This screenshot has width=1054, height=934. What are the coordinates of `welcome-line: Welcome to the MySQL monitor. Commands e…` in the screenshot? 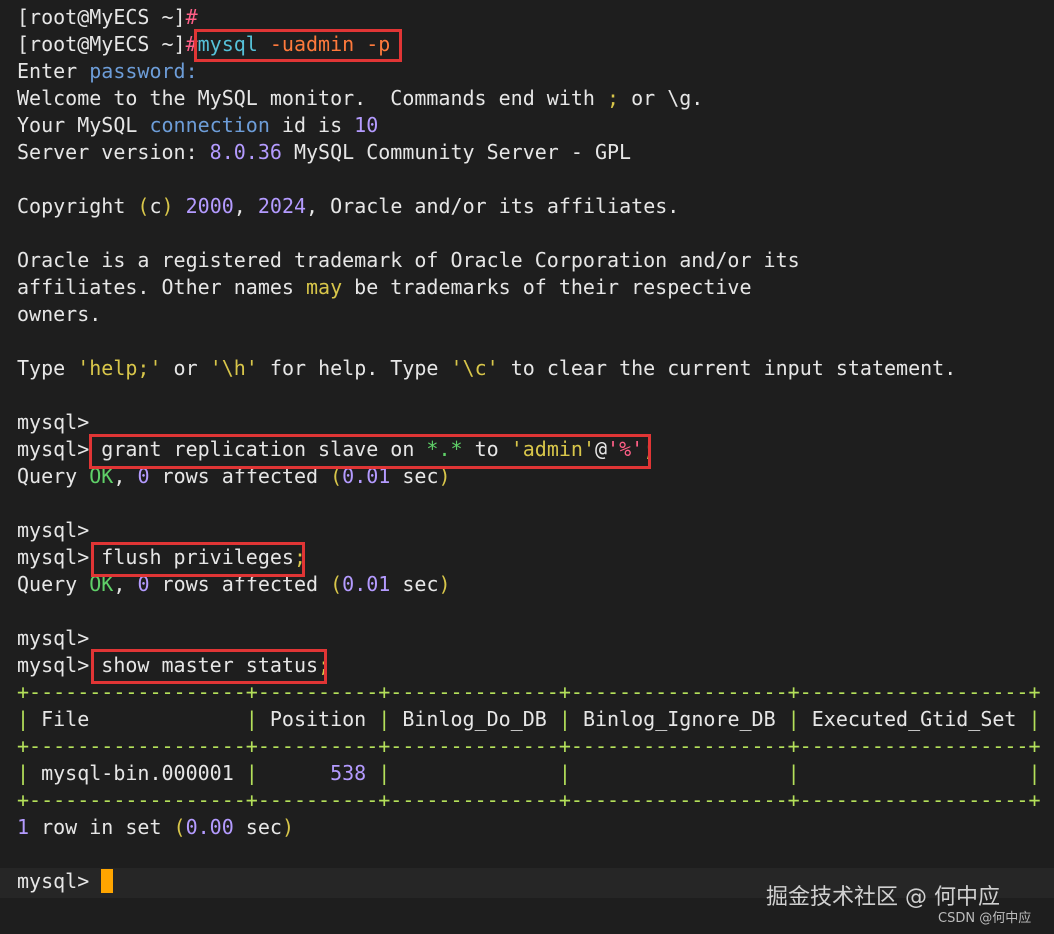 It's located at (360, 98).